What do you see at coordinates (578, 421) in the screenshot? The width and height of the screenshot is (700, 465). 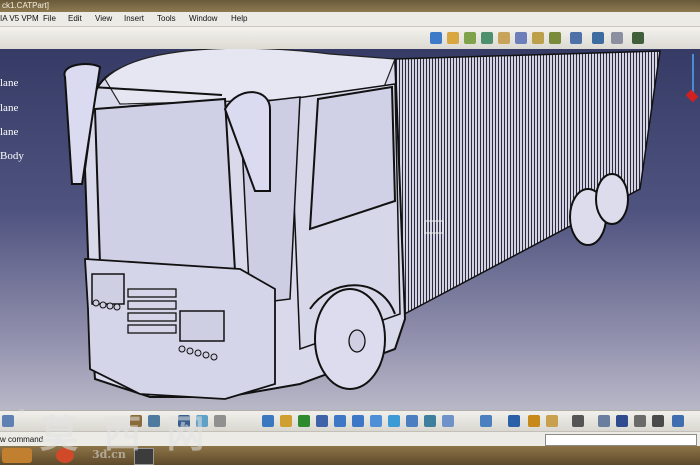 I see `camera-icon` at bounding box center [578, 421].